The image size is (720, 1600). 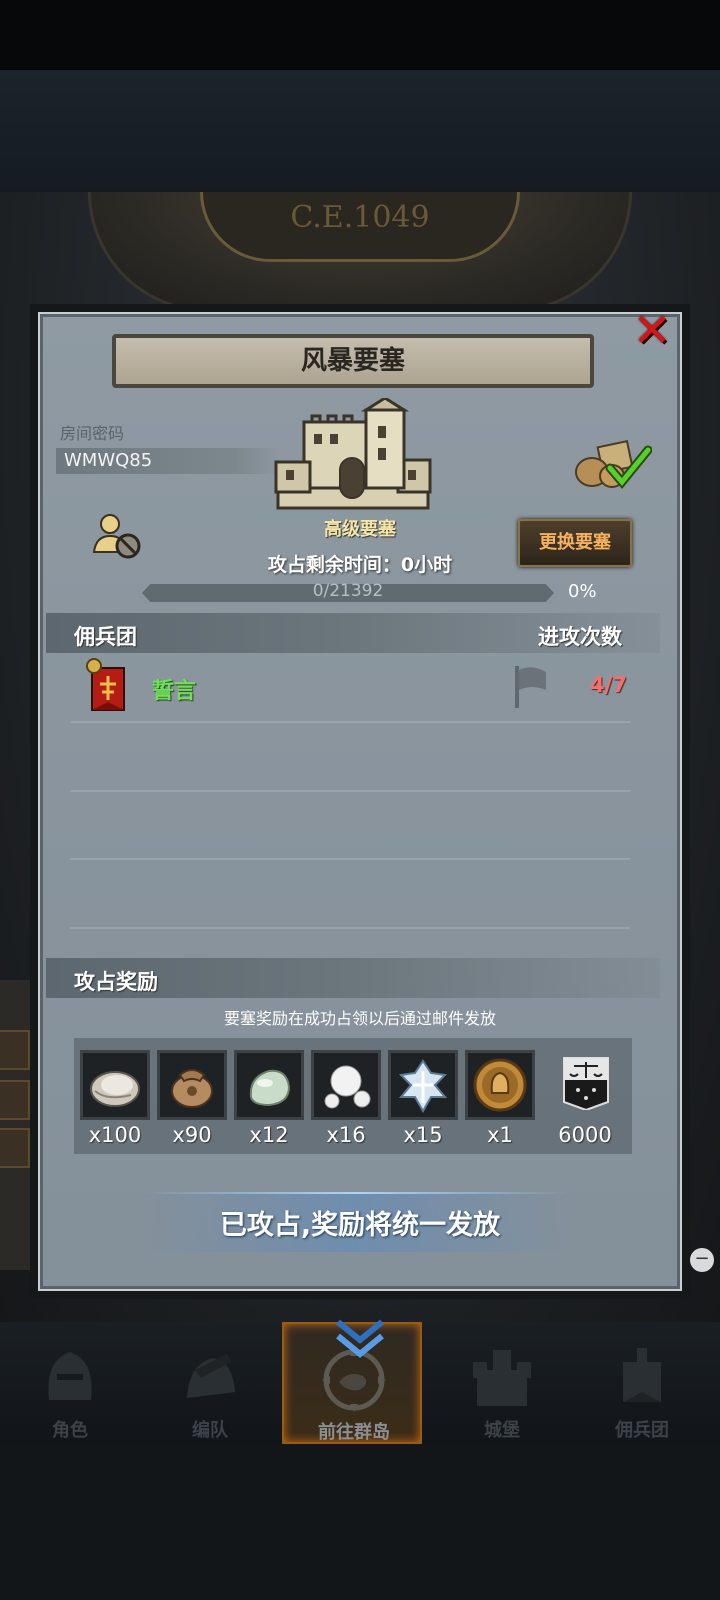 I want to click on nav-tab-label: 角色, so click(x=70, y=1430).